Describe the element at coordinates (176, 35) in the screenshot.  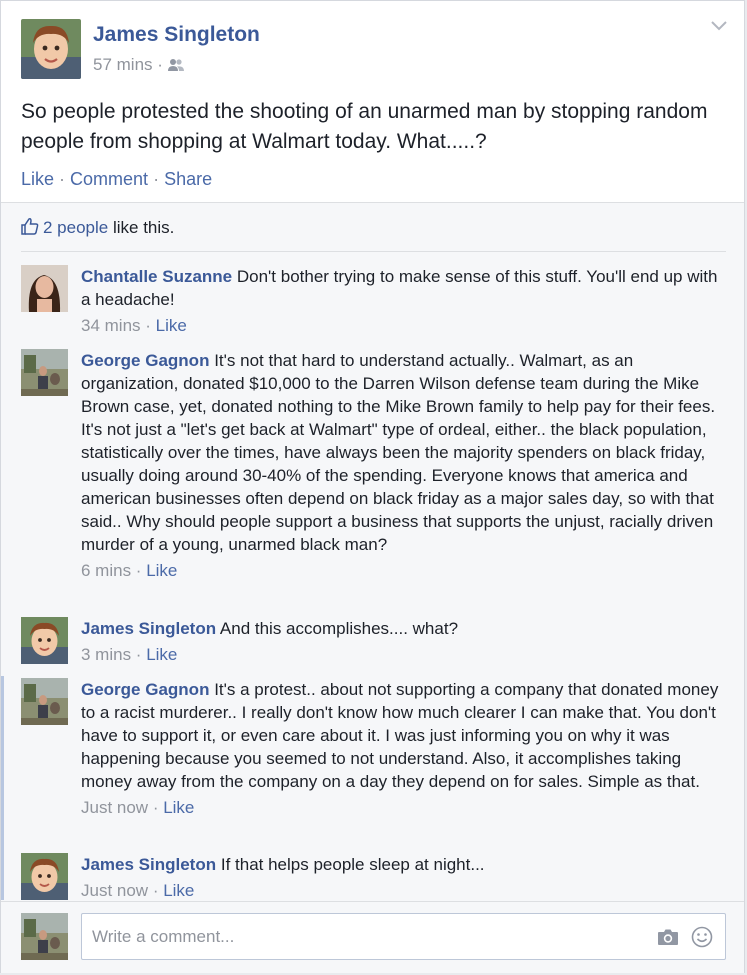
I see `post-author-name: James Singleton` at that location.